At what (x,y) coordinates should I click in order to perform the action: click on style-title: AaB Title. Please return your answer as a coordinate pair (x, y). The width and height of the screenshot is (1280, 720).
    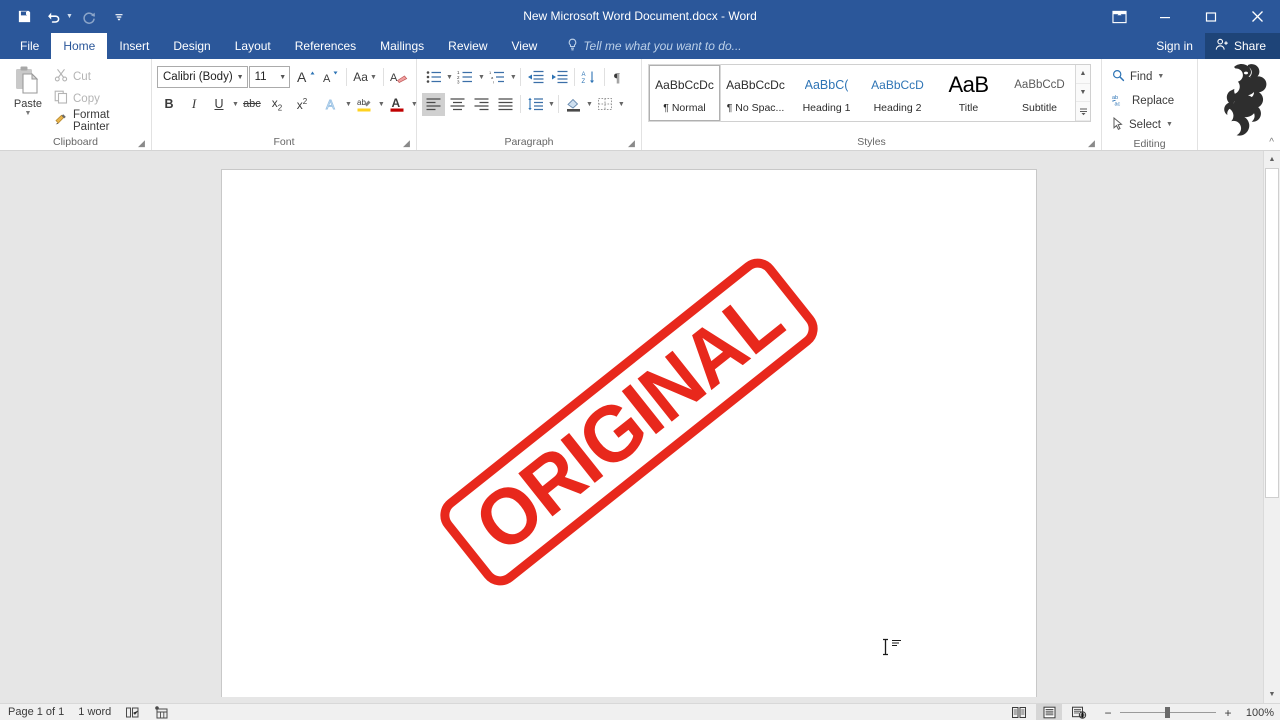
    Looking at the image, I should click on (968, 93).